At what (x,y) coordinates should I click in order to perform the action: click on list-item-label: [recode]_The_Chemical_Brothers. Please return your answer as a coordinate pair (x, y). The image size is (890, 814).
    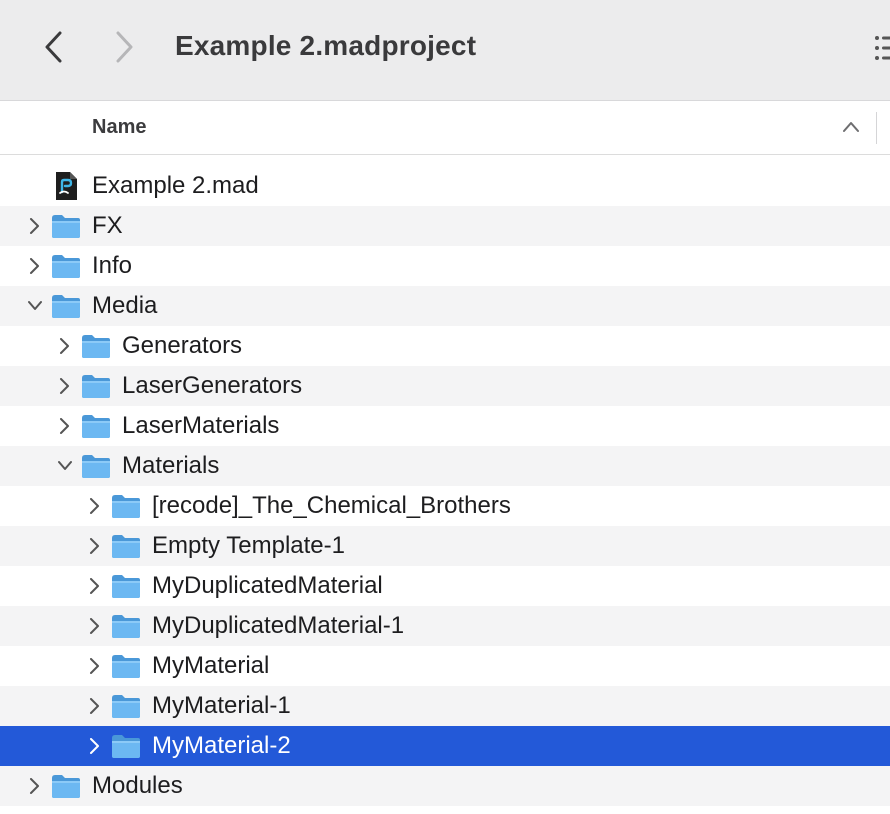
    Looking at the image, I should click on (331, 505).